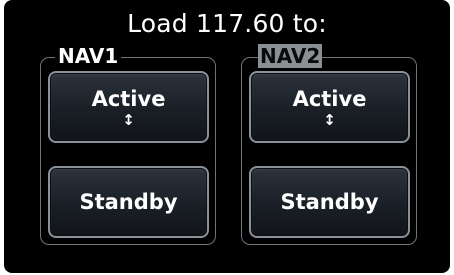 The width and height of the screenshot is (454, 275). I want to click on nav2-standby-label: Standby, so click(329, 202).